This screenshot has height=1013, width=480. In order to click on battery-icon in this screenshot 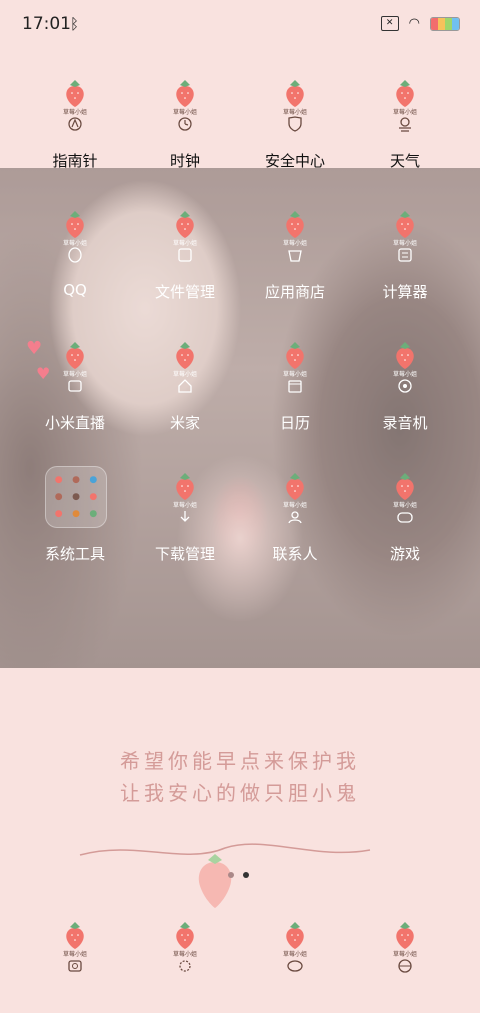, I will do `click(445, 23)`.